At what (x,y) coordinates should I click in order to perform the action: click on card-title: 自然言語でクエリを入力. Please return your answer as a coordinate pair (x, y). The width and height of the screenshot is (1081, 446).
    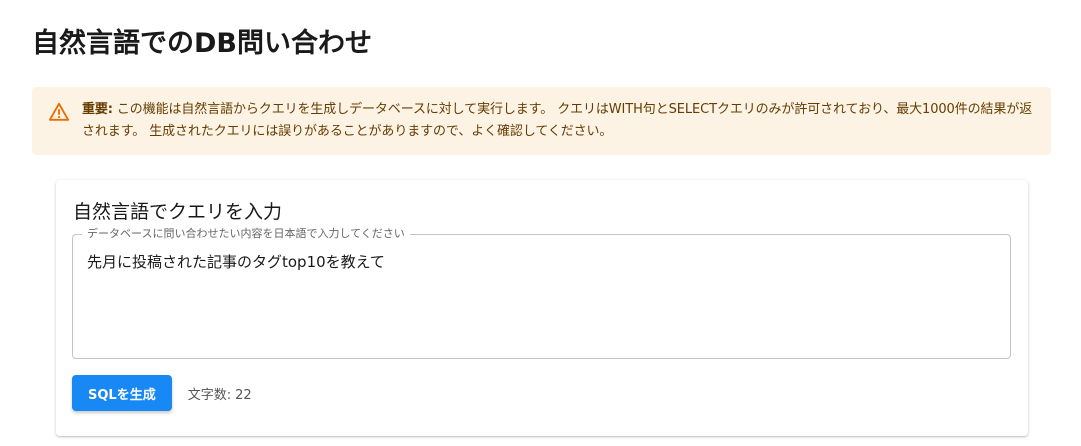
    Looking at the image, I should click on (178, 212).